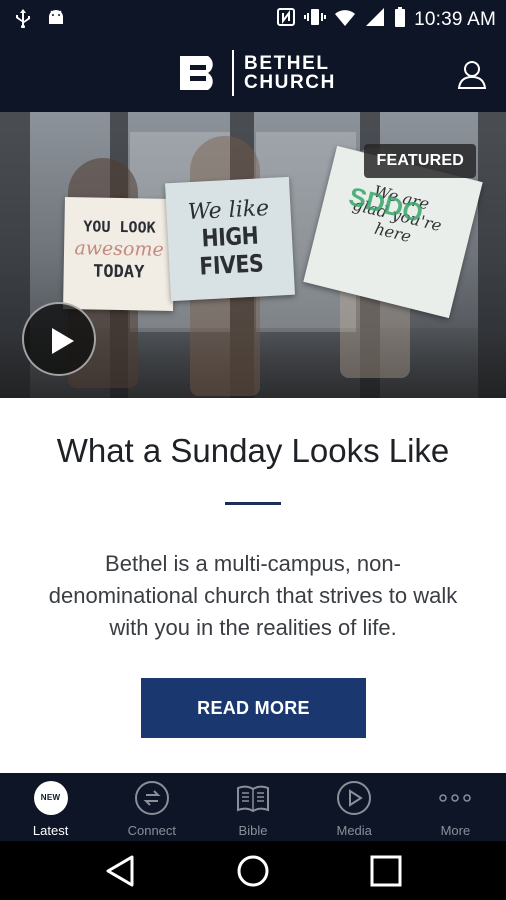 The width and height of the screenshot is (506, 900). What do you see at coordinates (287, 63) in the screenshot?
I see `logo-line1: BETHEL` at bounding box center [287, 63].